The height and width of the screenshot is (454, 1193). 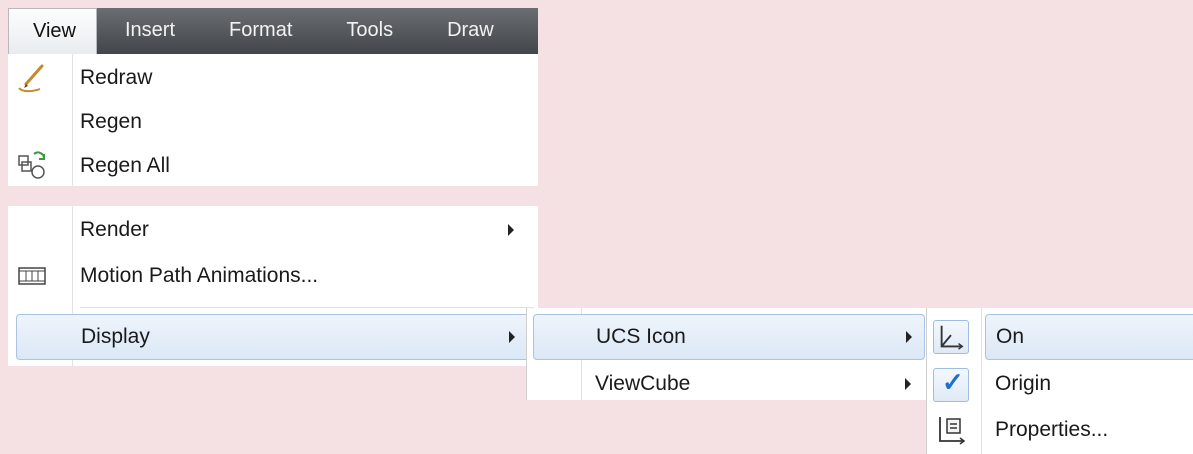 What do you see at coordinates (274, 337) in the screenshot?
I see `menu-item-display: Display` at bounding box center [274, 337].